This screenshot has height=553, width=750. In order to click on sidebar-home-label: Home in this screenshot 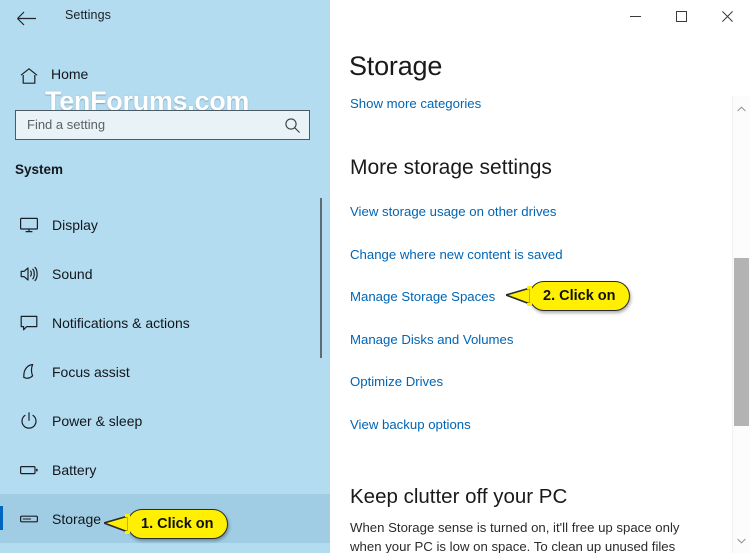, I will do `click(70, 74)`.